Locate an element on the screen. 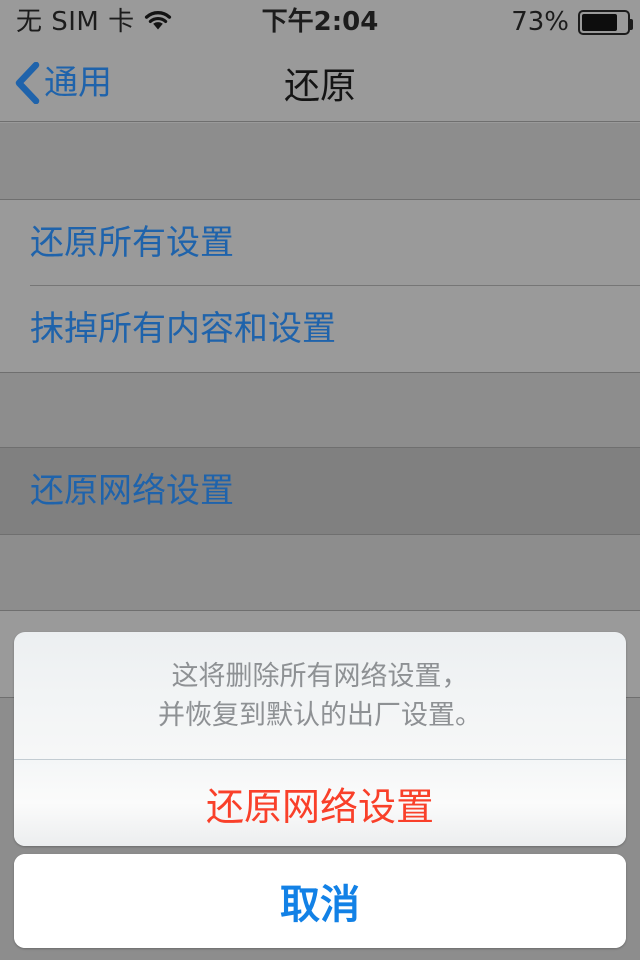 This screenshot has width=640, height=960. action-sheet-cancel-panel: 取消 is located at coordinates (320, 901).